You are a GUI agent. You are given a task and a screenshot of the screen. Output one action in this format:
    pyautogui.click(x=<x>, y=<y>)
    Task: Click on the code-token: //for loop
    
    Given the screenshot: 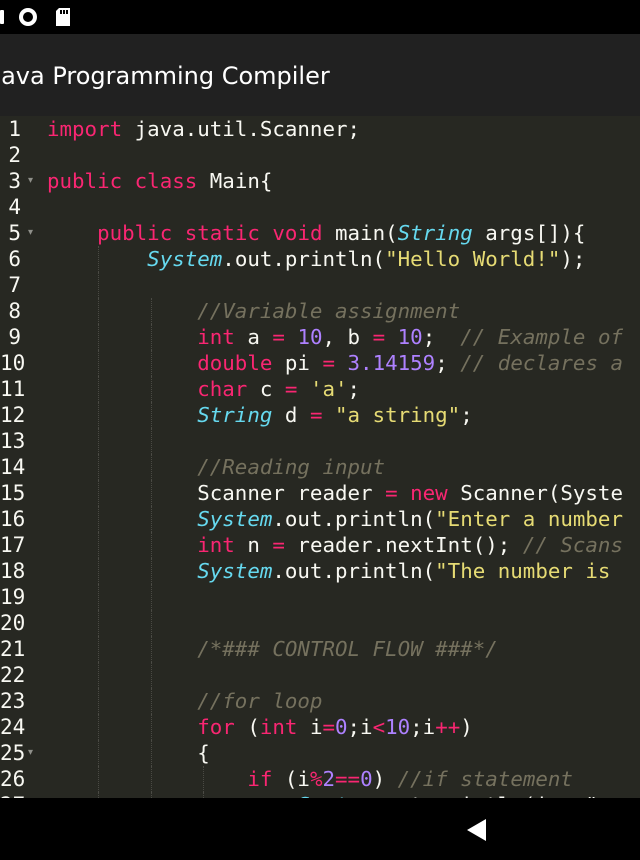 What is the action you would take?
    pyautogui.click(x=260, y=701)
    